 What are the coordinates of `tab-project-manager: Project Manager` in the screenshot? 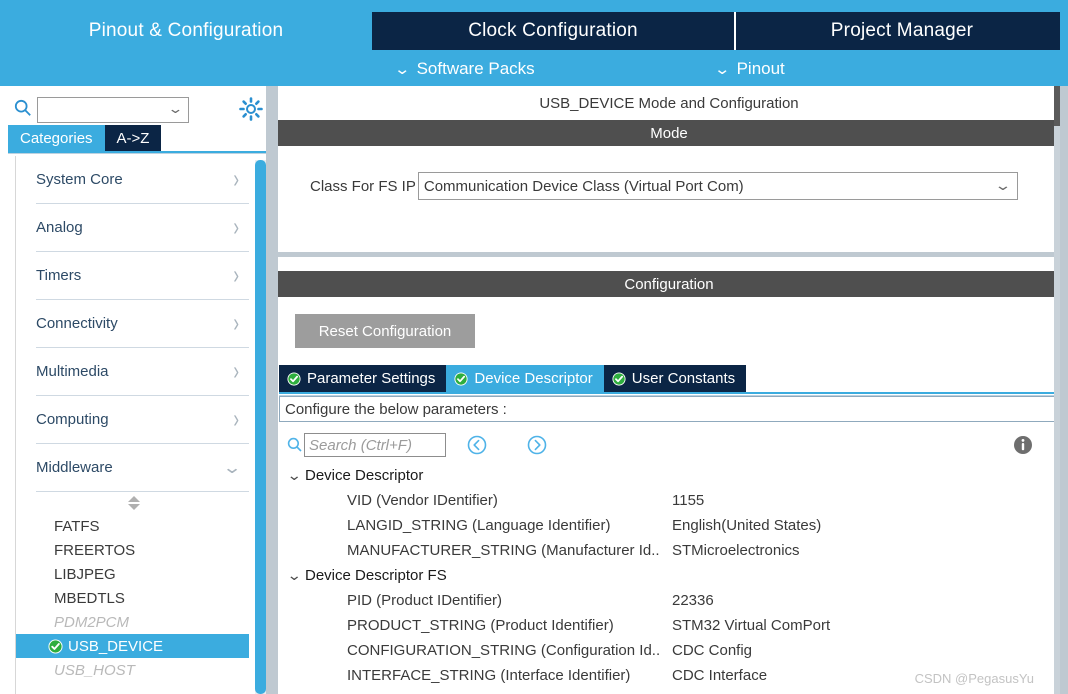 It's located at (902, 31).